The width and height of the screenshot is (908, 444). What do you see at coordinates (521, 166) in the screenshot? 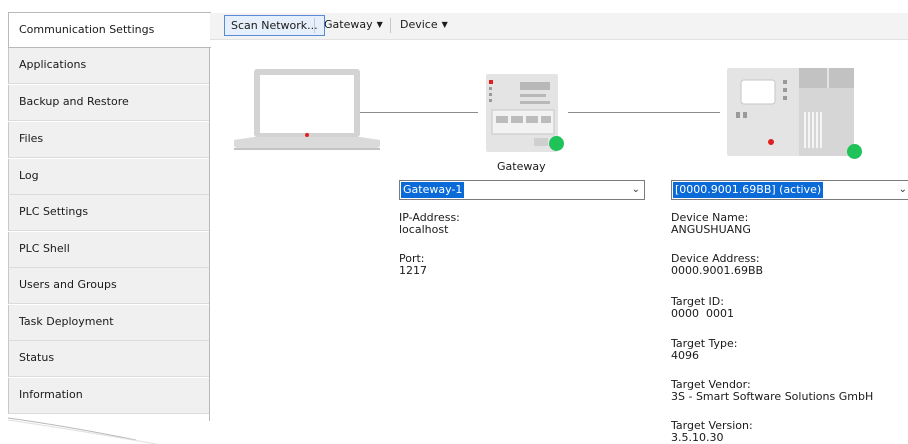
I see `gateway-caption: Gateway` at bounding box center [521, 166].